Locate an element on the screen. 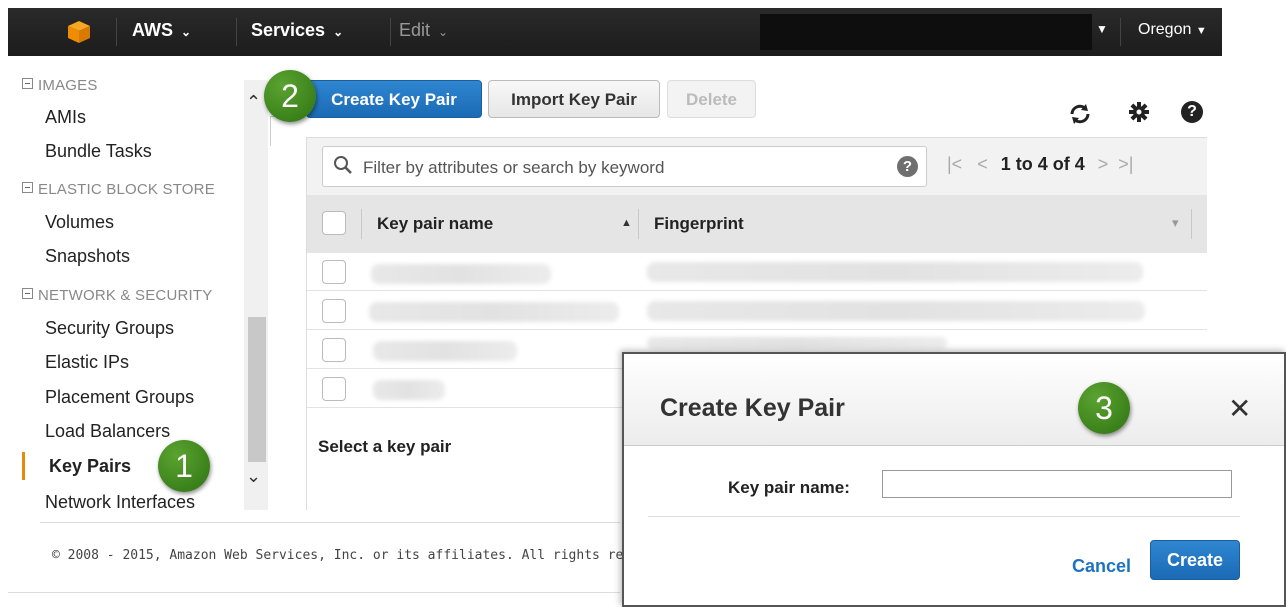 This screenshot has width=1286, height=607. region-selector: Oregon ▼ is located at coordinates (1172, 30).